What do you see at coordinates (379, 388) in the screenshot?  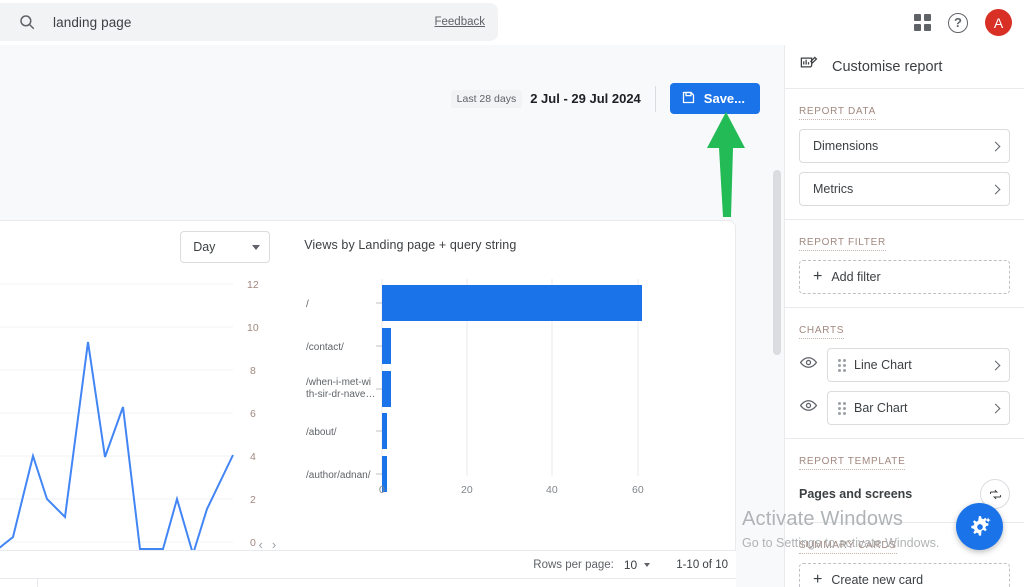 I see `bar-chart-tickmarks` at bounding box center [379, 388].